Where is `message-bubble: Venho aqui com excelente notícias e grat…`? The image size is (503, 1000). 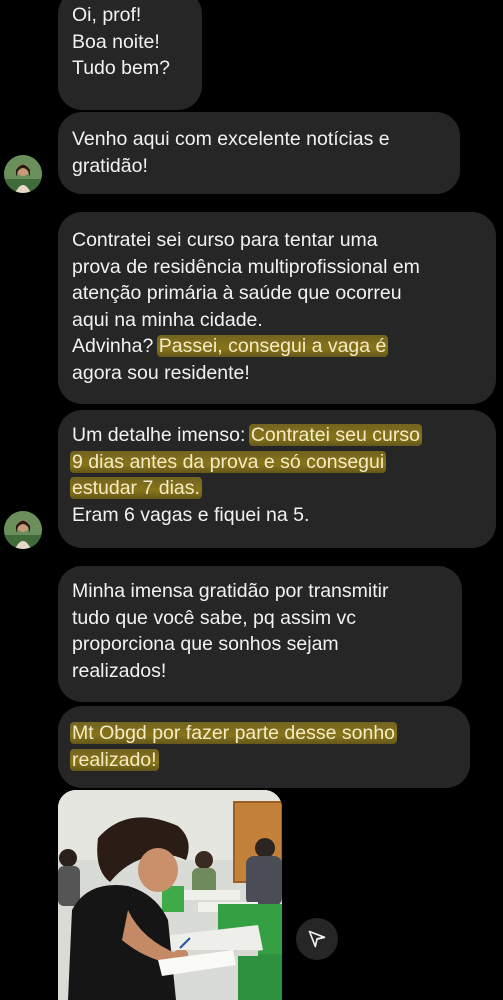
message-bubble: Venho aqui com excelente notícias e grat… is located at coordinates (259, 153).